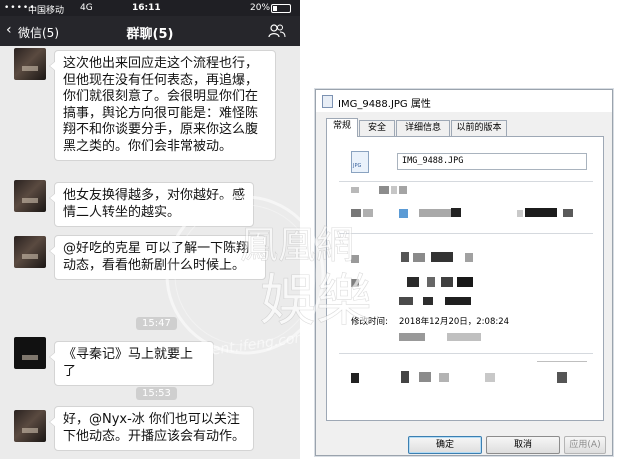 This screenshot has height=459, width=640. What do you see at coordinates (146, 8) in the screenshot?
I see `status-time: 16:11` at bounding box center [146, 8].